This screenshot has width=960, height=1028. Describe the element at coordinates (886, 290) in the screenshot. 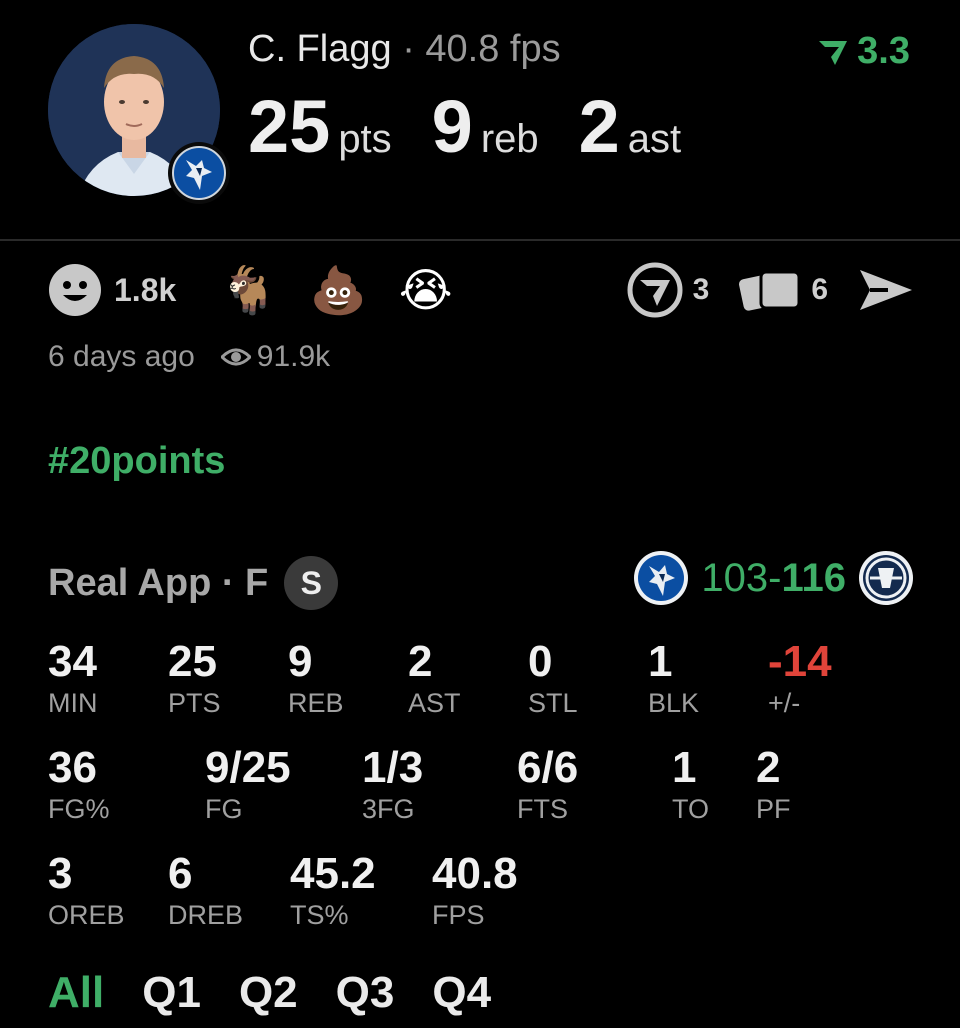

I see `share-icon` at that location.